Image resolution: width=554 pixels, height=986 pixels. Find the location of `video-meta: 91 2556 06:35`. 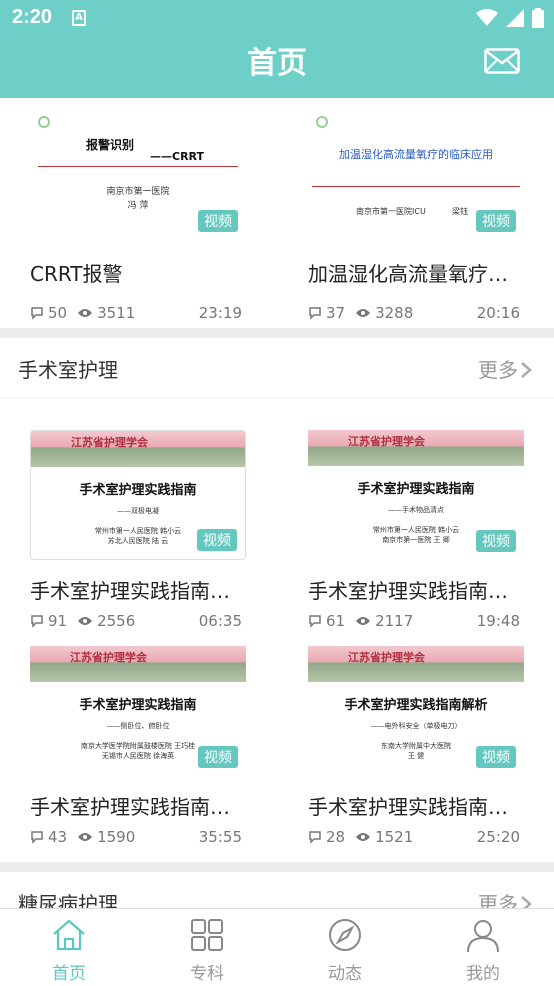

video-meta: 91 2556 06:35 is located at coordinates (136, 621).